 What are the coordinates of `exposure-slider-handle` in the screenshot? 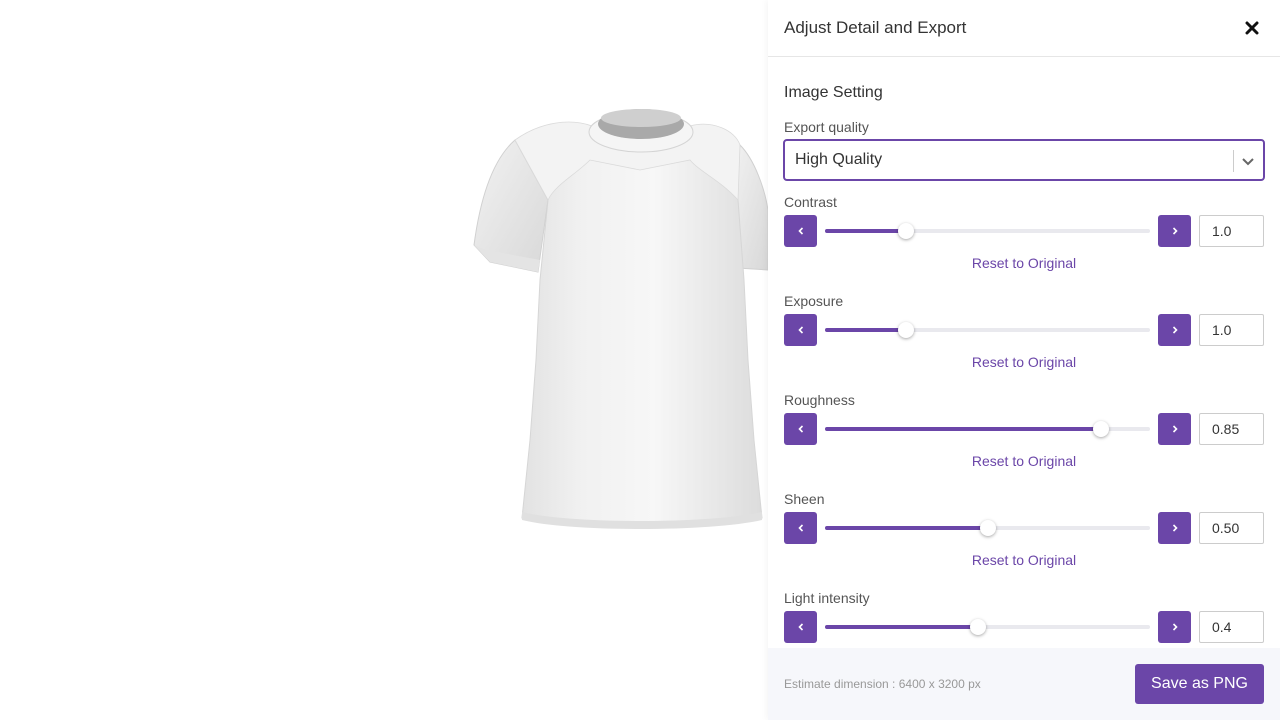 It's located at (906, 330).